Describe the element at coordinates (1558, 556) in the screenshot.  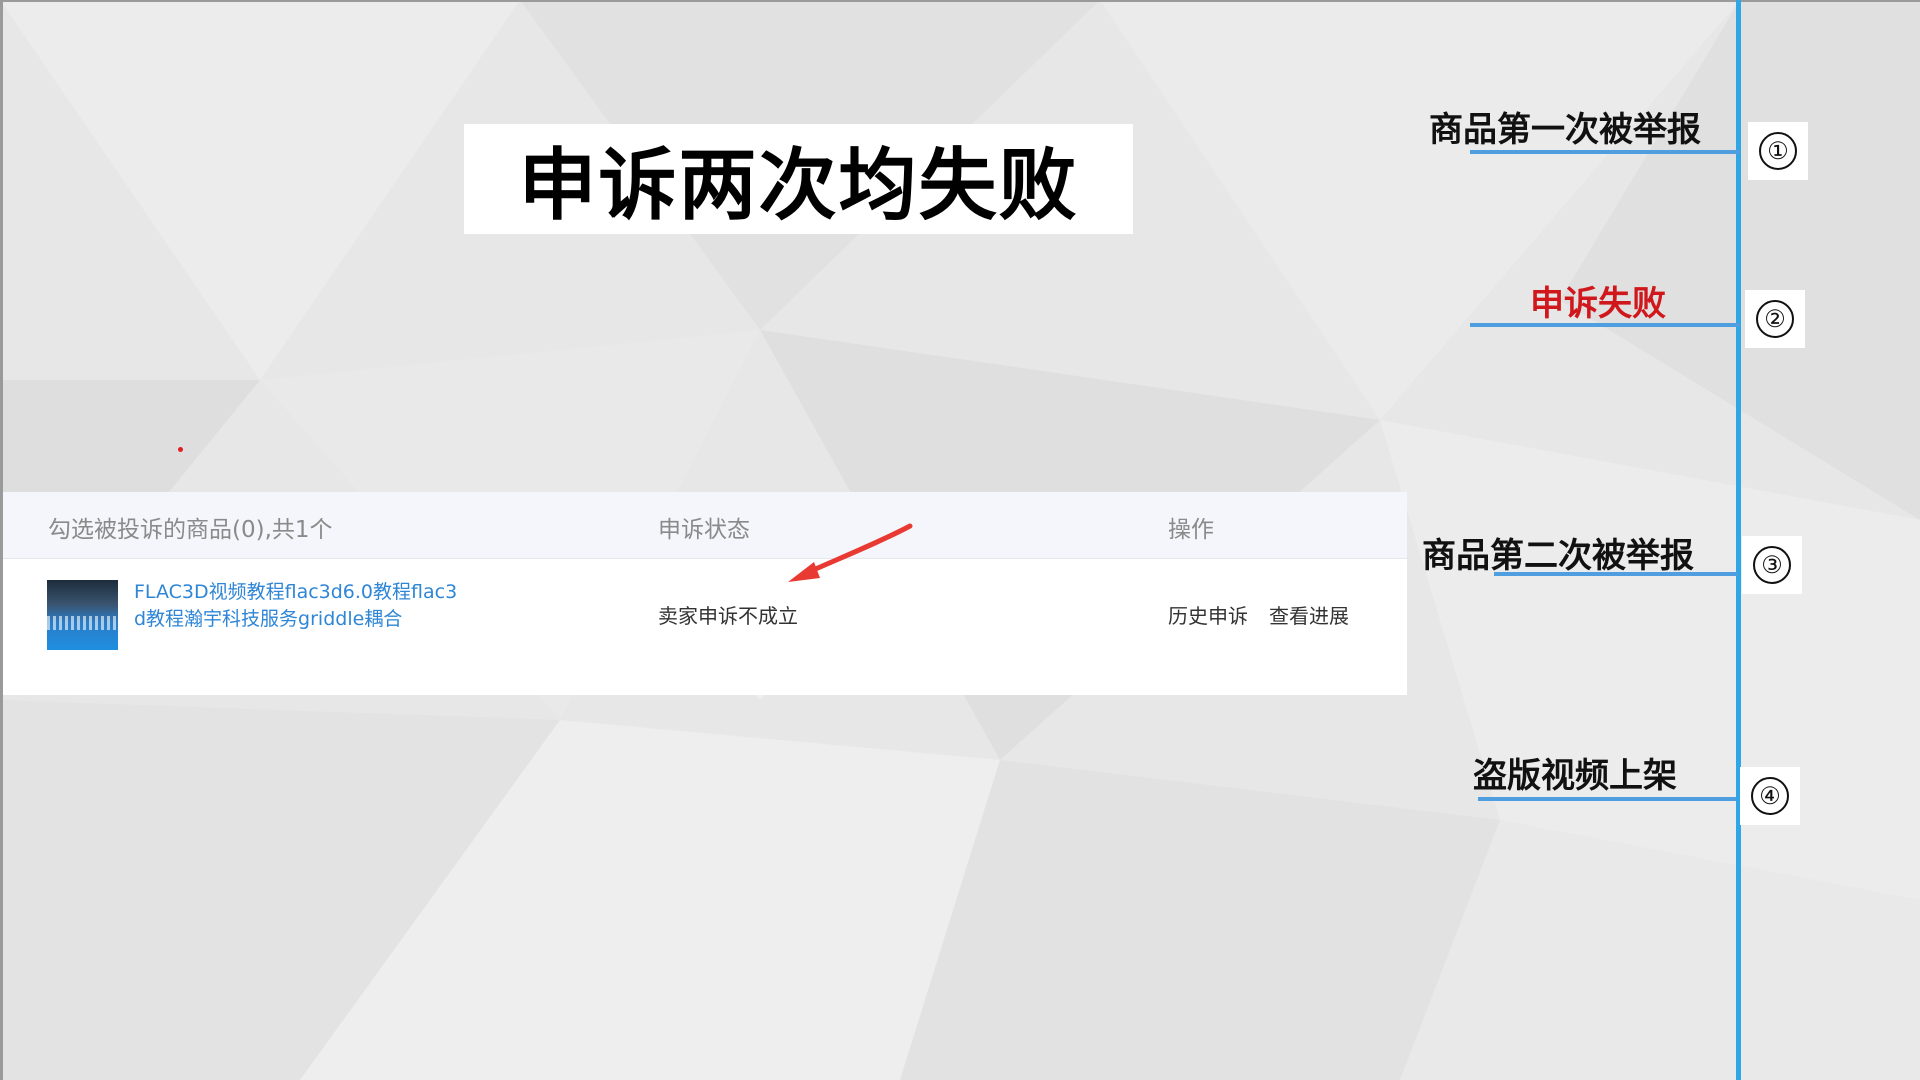
I see `step-3-label: 商品第二次被举报` at that location.